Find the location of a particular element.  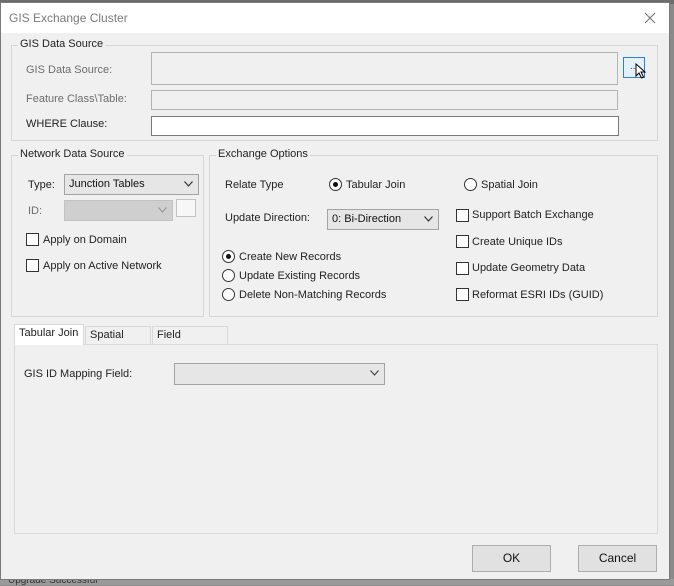

create-new-records-radio is located at coordinates (228, 256).